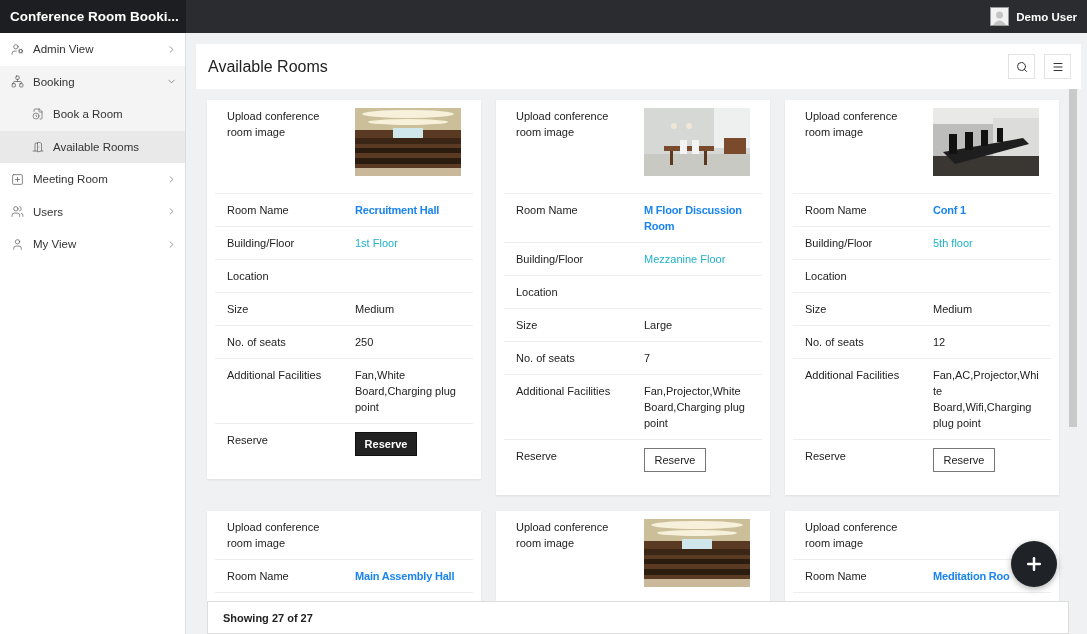 The height and width of the screenshot is (634, 1087). I want to click on search-icon, so click(1021, 66).